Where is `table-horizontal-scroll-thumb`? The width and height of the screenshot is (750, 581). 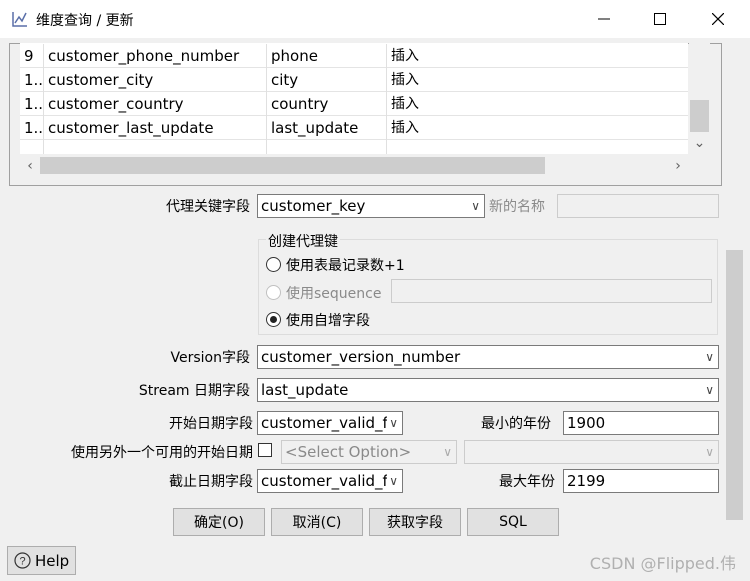
table-horizontal-scroll-thumb is located at coordinates (292, 165).